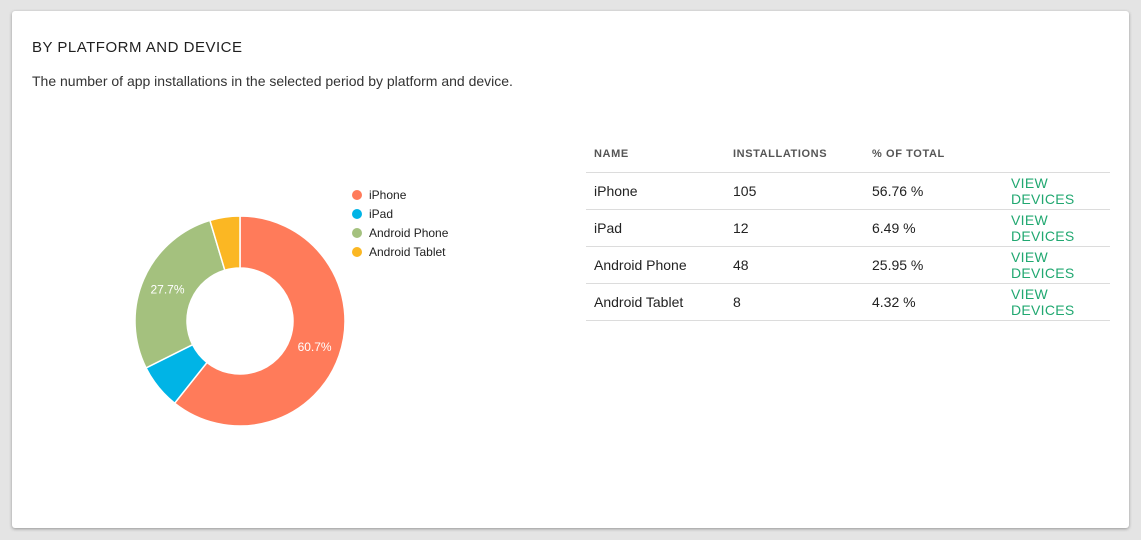 The image size is (1141, 540). What do you see at coordinates (357, 213) in the screenshot?
I see `legend-swatch-ipad` at bounding box center [357, 213].